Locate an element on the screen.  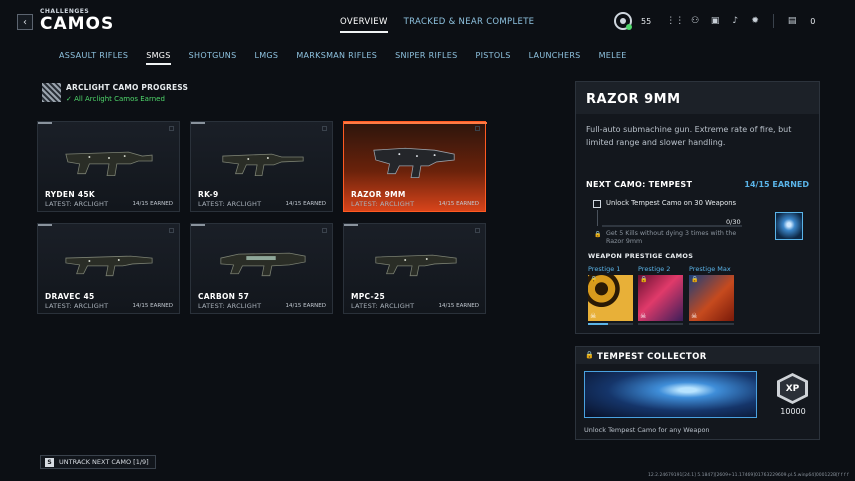
next-camo-label: NEXT CAMO: TEMPEST is located at coordinates (639, 184).